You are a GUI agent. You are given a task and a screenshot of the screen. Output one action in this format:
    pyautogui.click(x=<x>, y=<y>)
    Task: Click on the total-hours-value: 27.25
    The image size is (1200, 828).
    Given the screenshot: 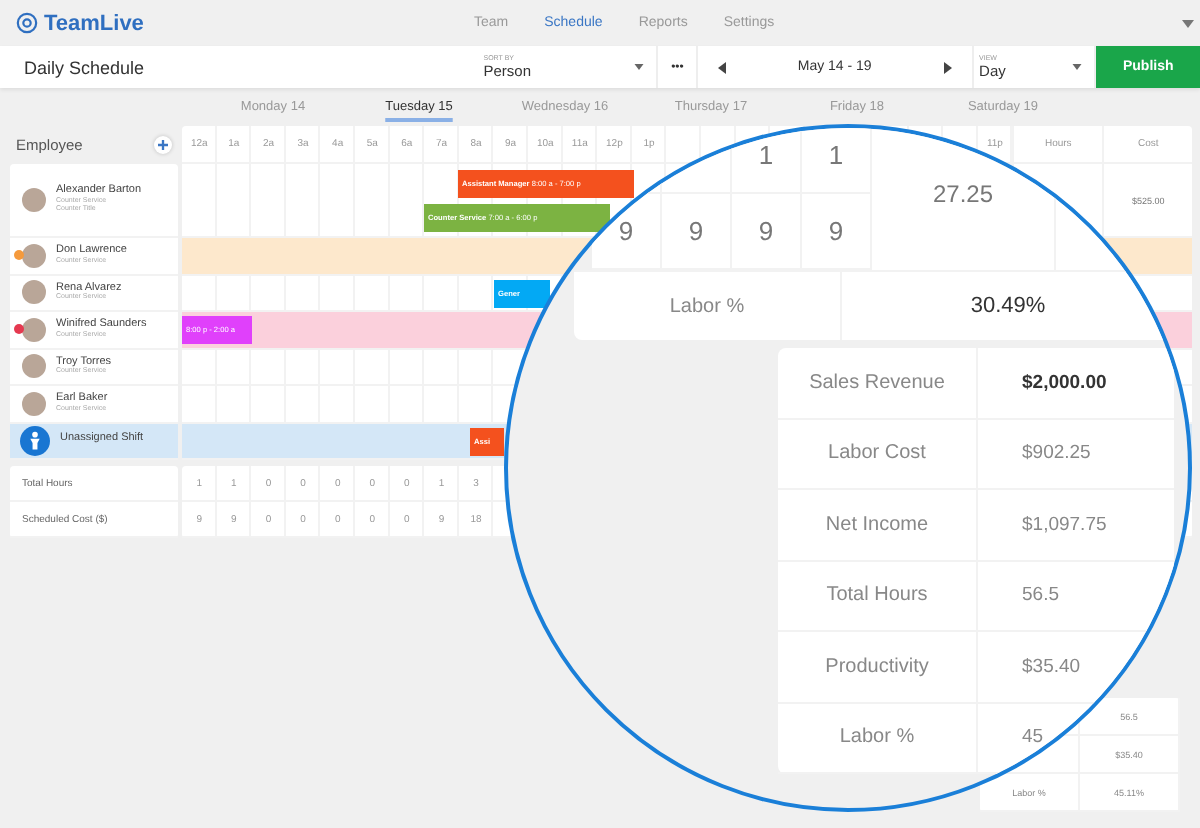 What is the action you would take?
    pyautogui.click(x=963, y=194)
    